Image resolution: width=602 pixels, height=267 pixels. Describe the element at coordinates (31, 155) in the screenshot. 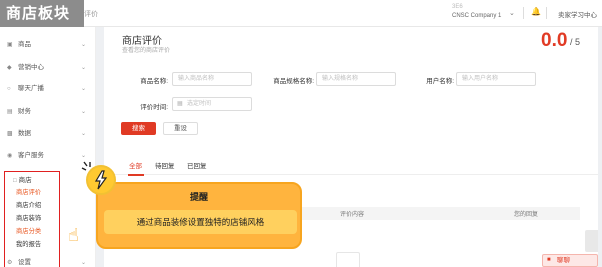

I see `sidebar-item-label: 客户服务` at that location.